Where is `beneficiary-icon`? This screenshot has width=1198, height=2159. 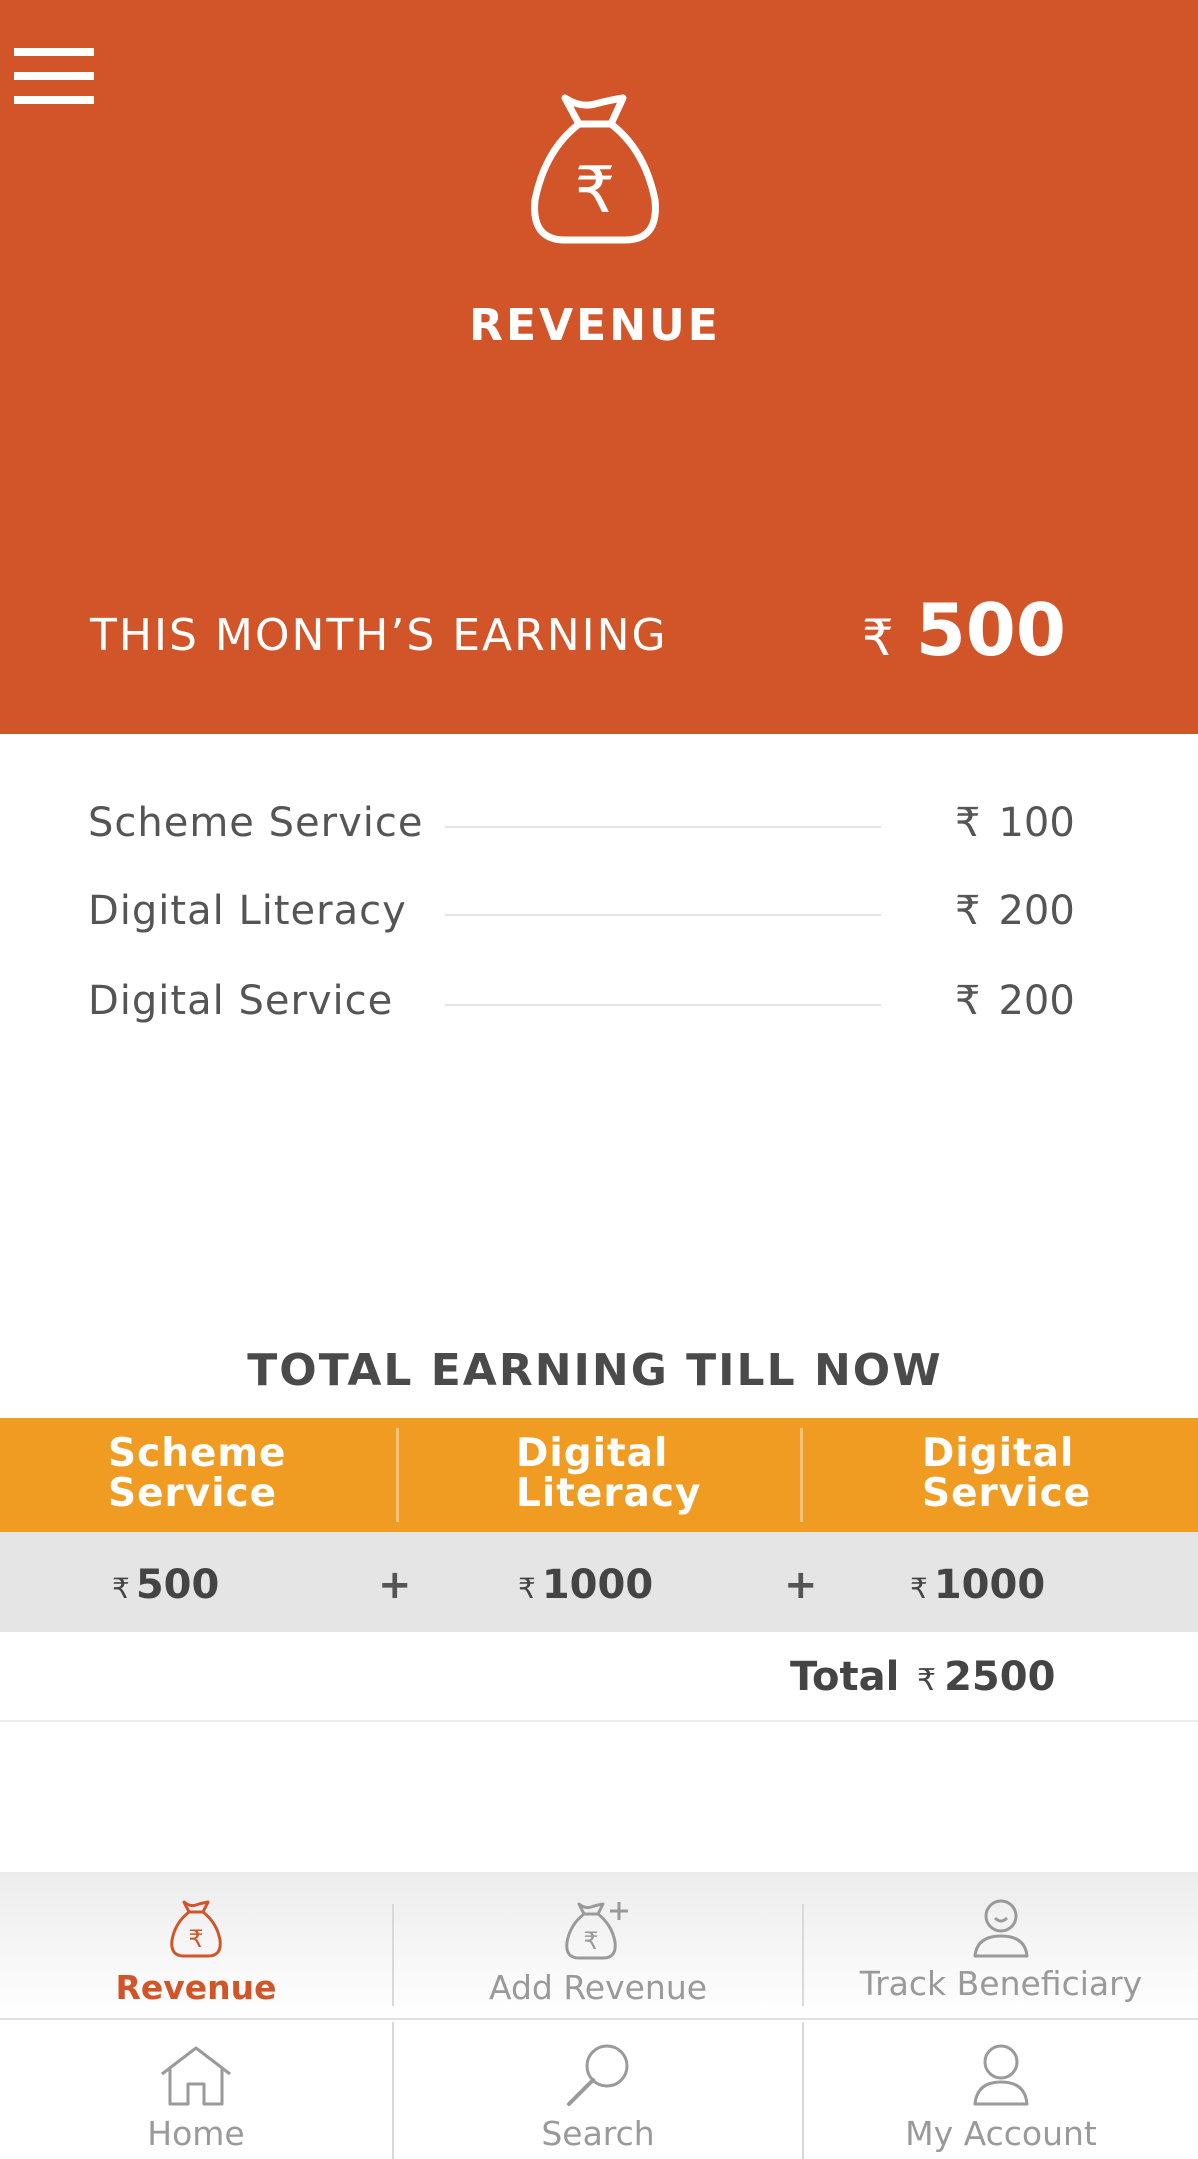
beneficiary-icon is located at coordinates (1001, 1928).